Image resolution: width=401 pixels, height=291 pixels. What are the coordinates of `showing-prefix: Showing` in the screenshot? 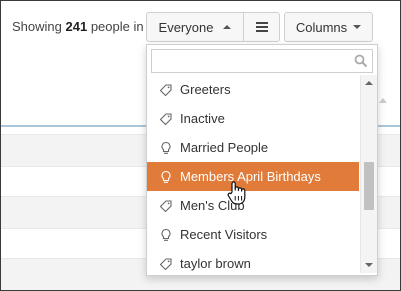 It's located at (37, 26).